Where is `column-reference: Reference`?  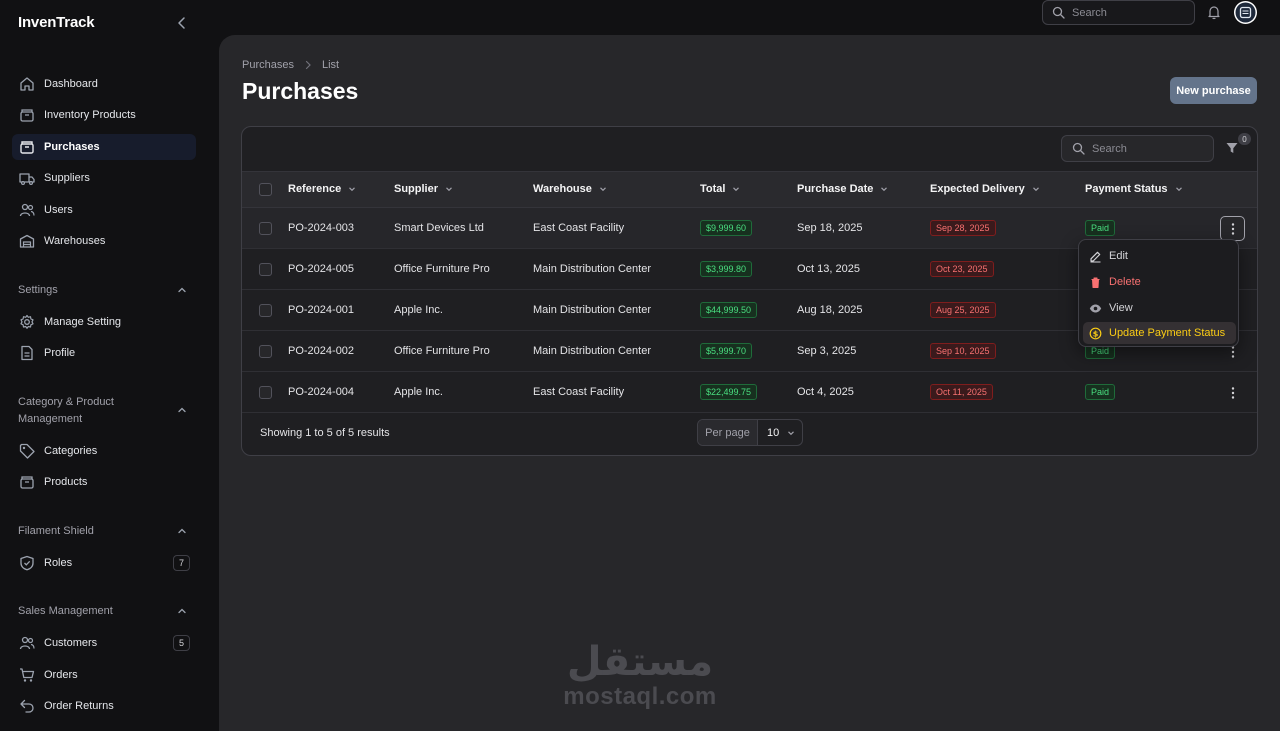 column-reference: Reference is located at coordinates (322, 189).